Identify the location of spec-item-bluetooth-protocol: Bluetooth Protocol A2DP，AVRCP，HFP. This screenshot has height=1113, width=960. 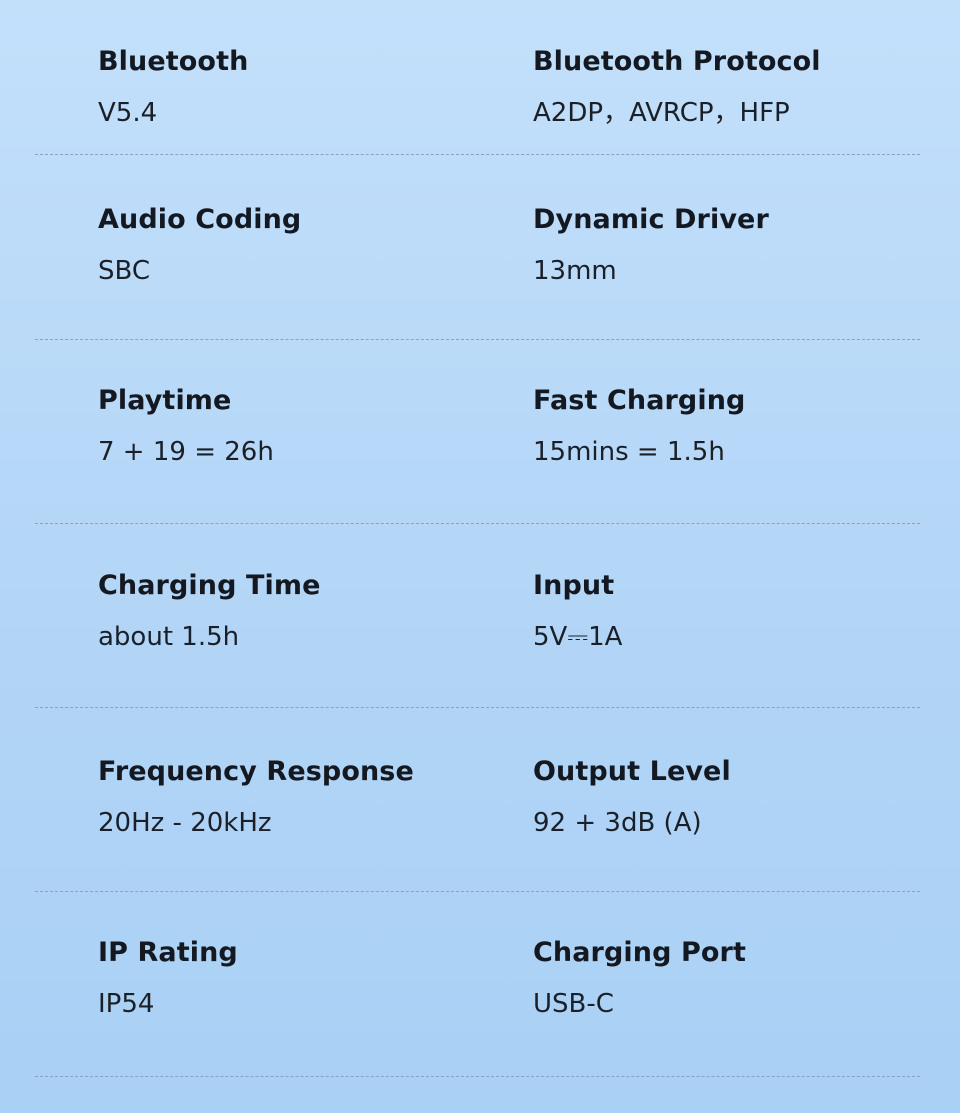
(677, 87).